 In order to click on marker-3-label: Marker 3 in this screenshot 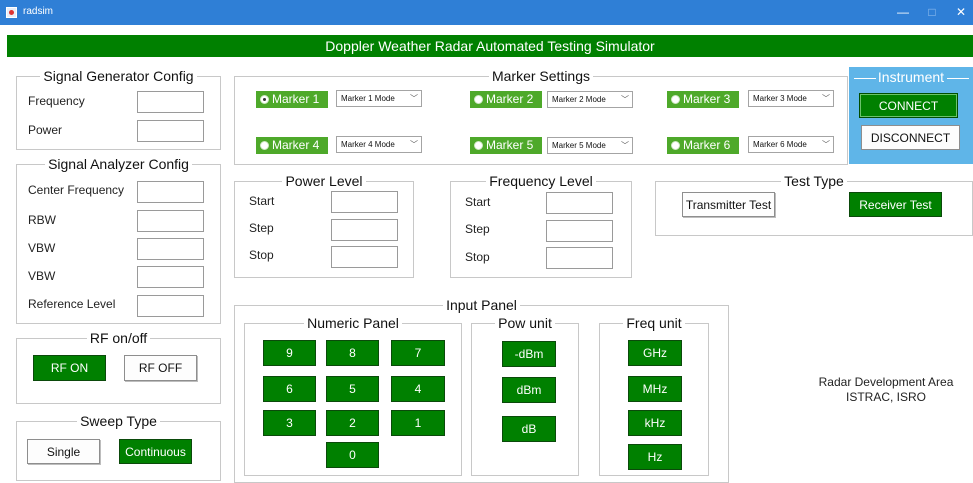, I will do `click(707, 99)`.